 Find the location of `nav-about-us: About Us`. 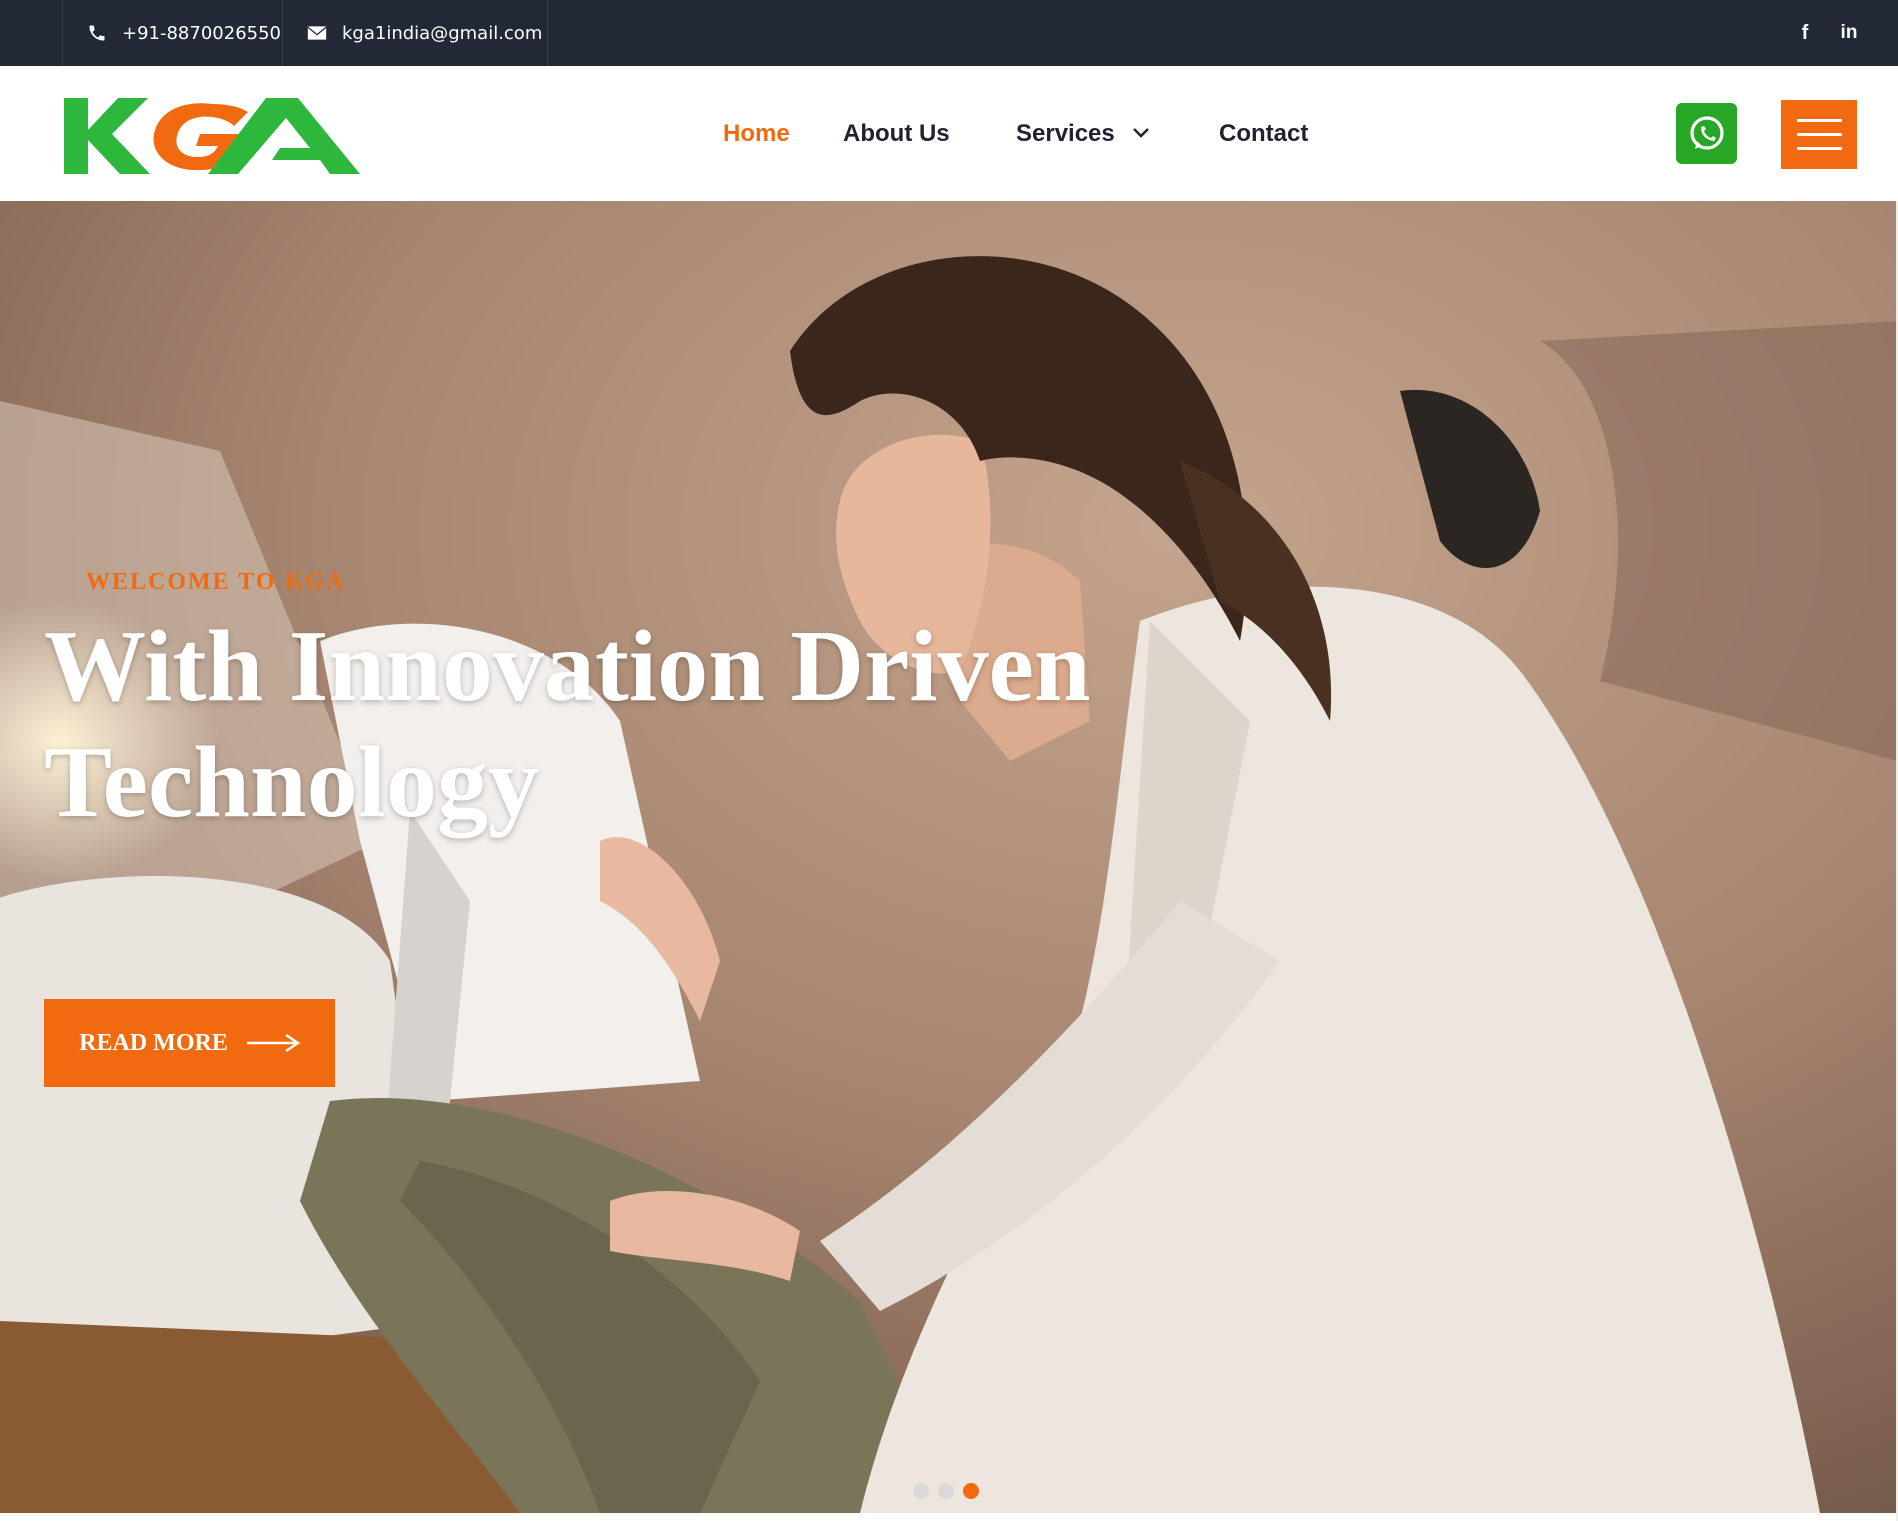

nav-about-us: About Us is located at coordinates (896, 133).